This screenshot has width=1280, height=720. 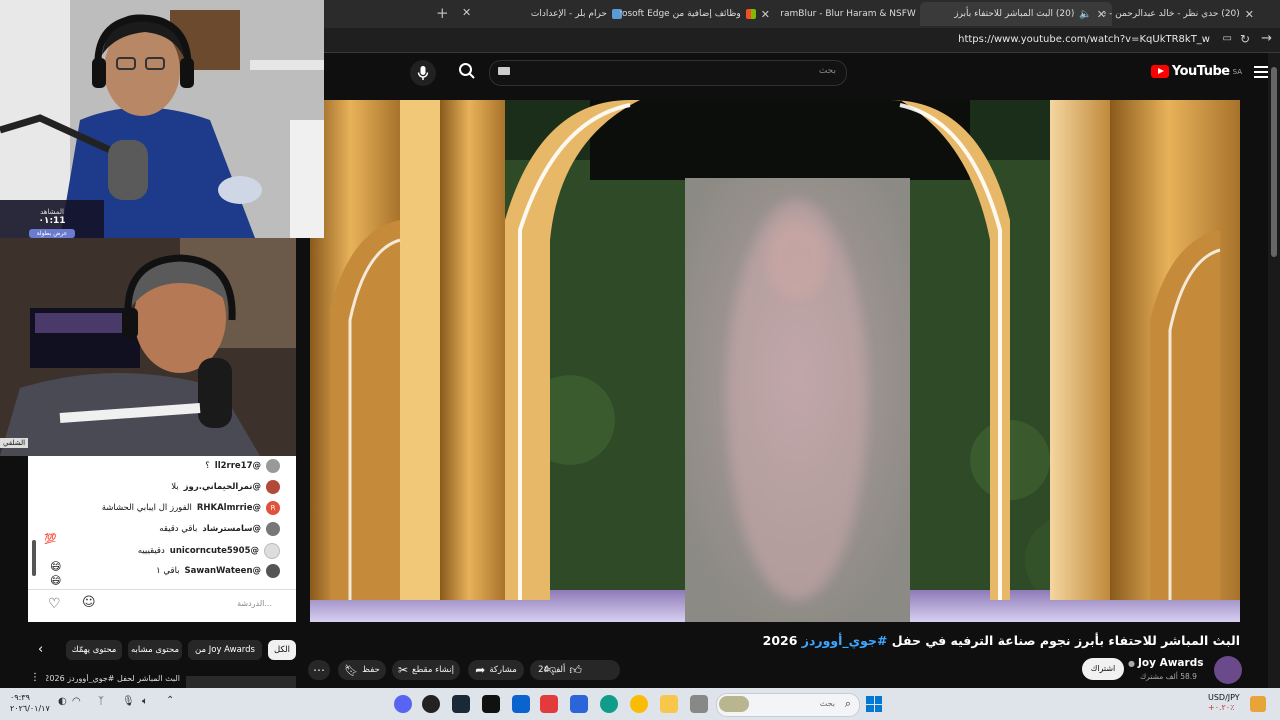 I want to click on taskbar-search: ⌕ بحث, so click(x=788, y=705).